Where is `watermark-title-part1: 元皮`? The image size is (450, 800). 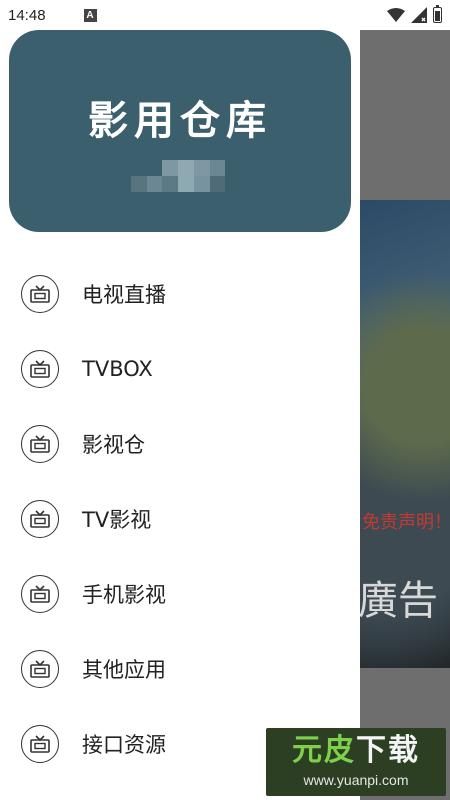 watermark-title-part1: 元皮 is located at coordinates (324, 750).